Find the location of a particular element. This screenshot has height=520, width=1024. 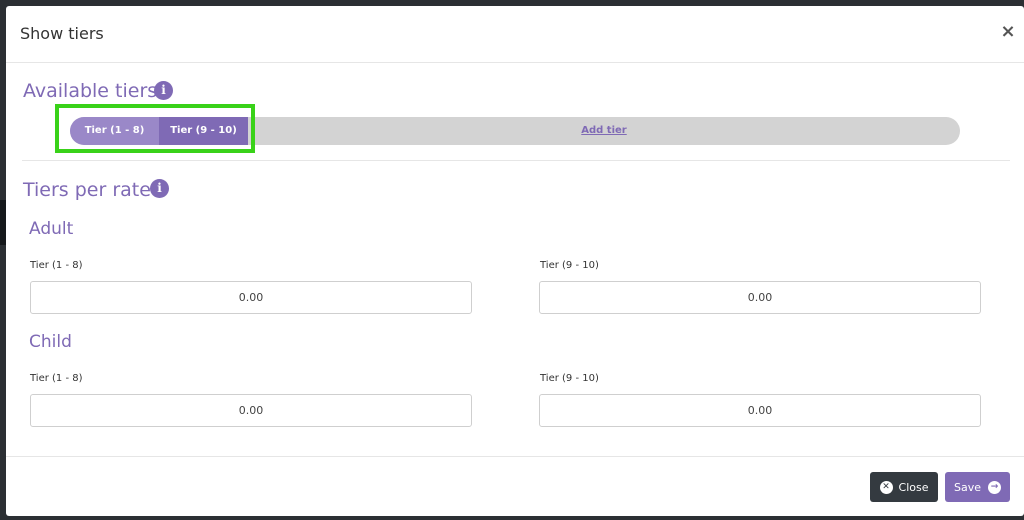

child-tier-2-input is located at coordinates (760, 410).